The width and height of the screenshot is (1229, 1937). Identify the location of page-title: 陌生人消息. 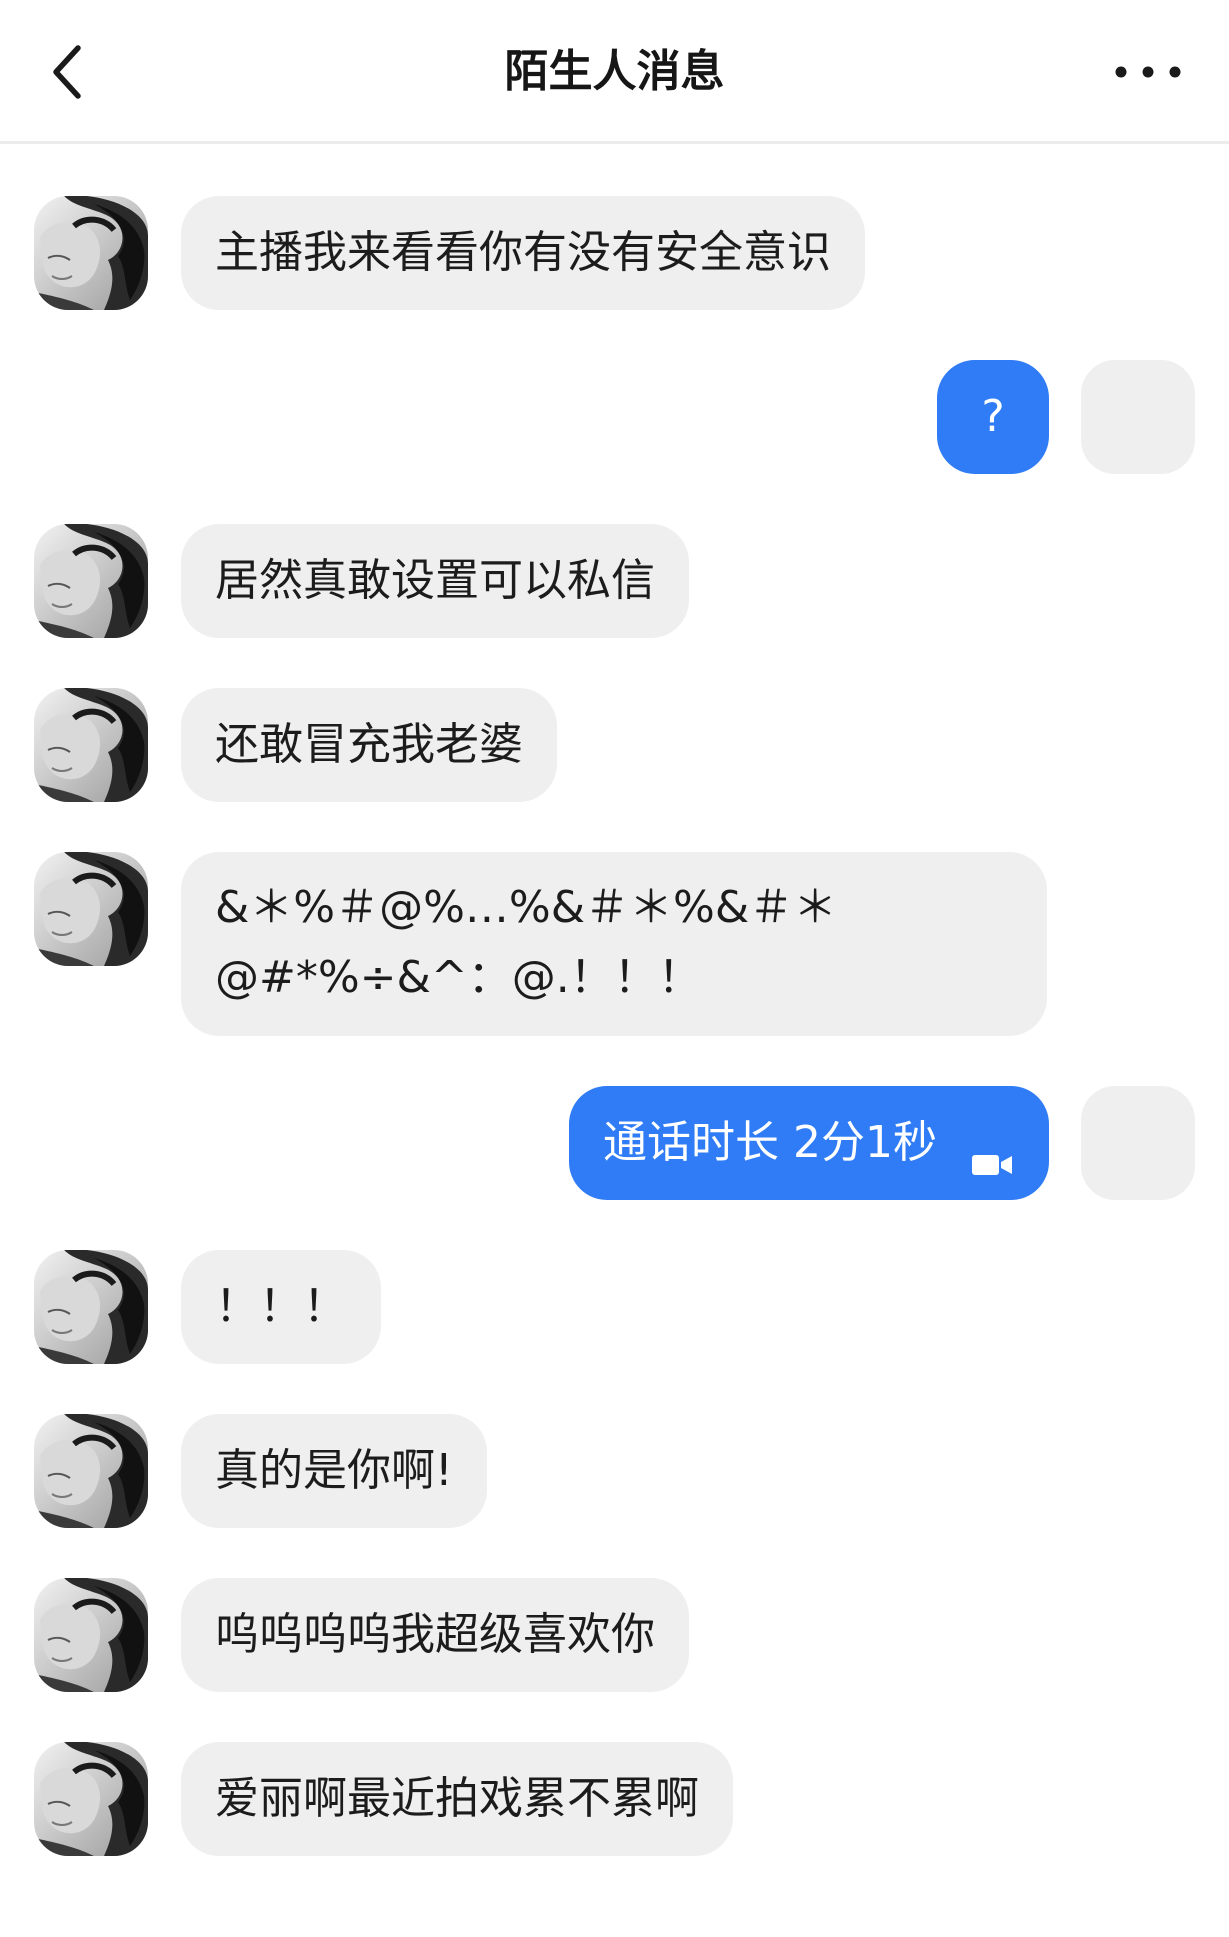
(614, 71).